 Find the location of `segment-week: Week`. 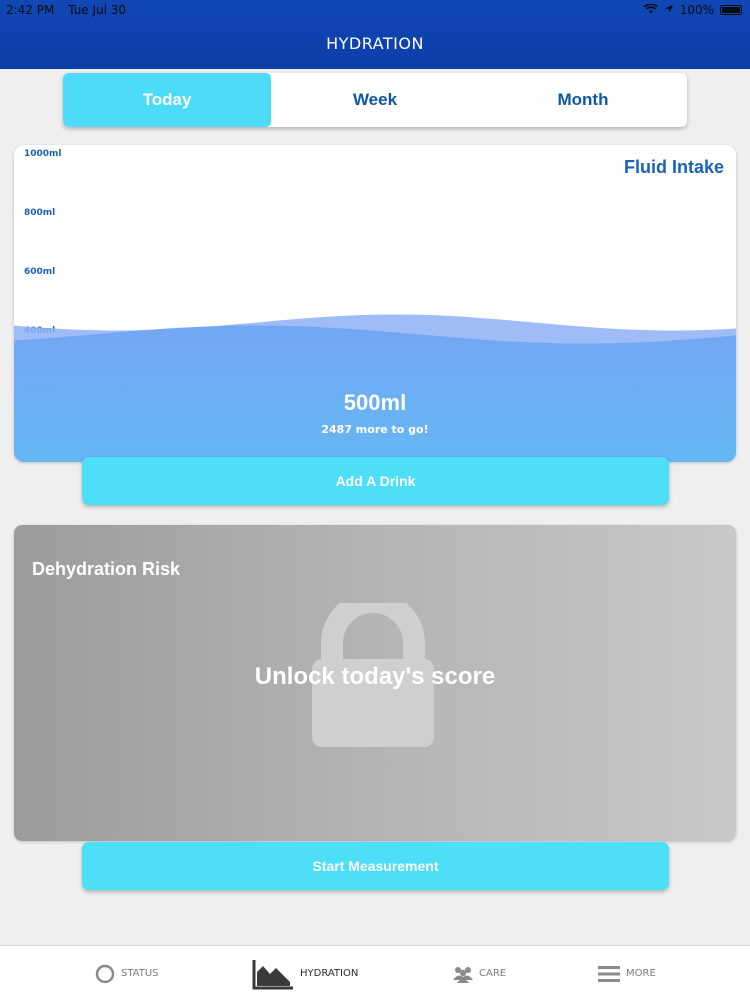

segment-week: Week is located at coordinates (375, 100).